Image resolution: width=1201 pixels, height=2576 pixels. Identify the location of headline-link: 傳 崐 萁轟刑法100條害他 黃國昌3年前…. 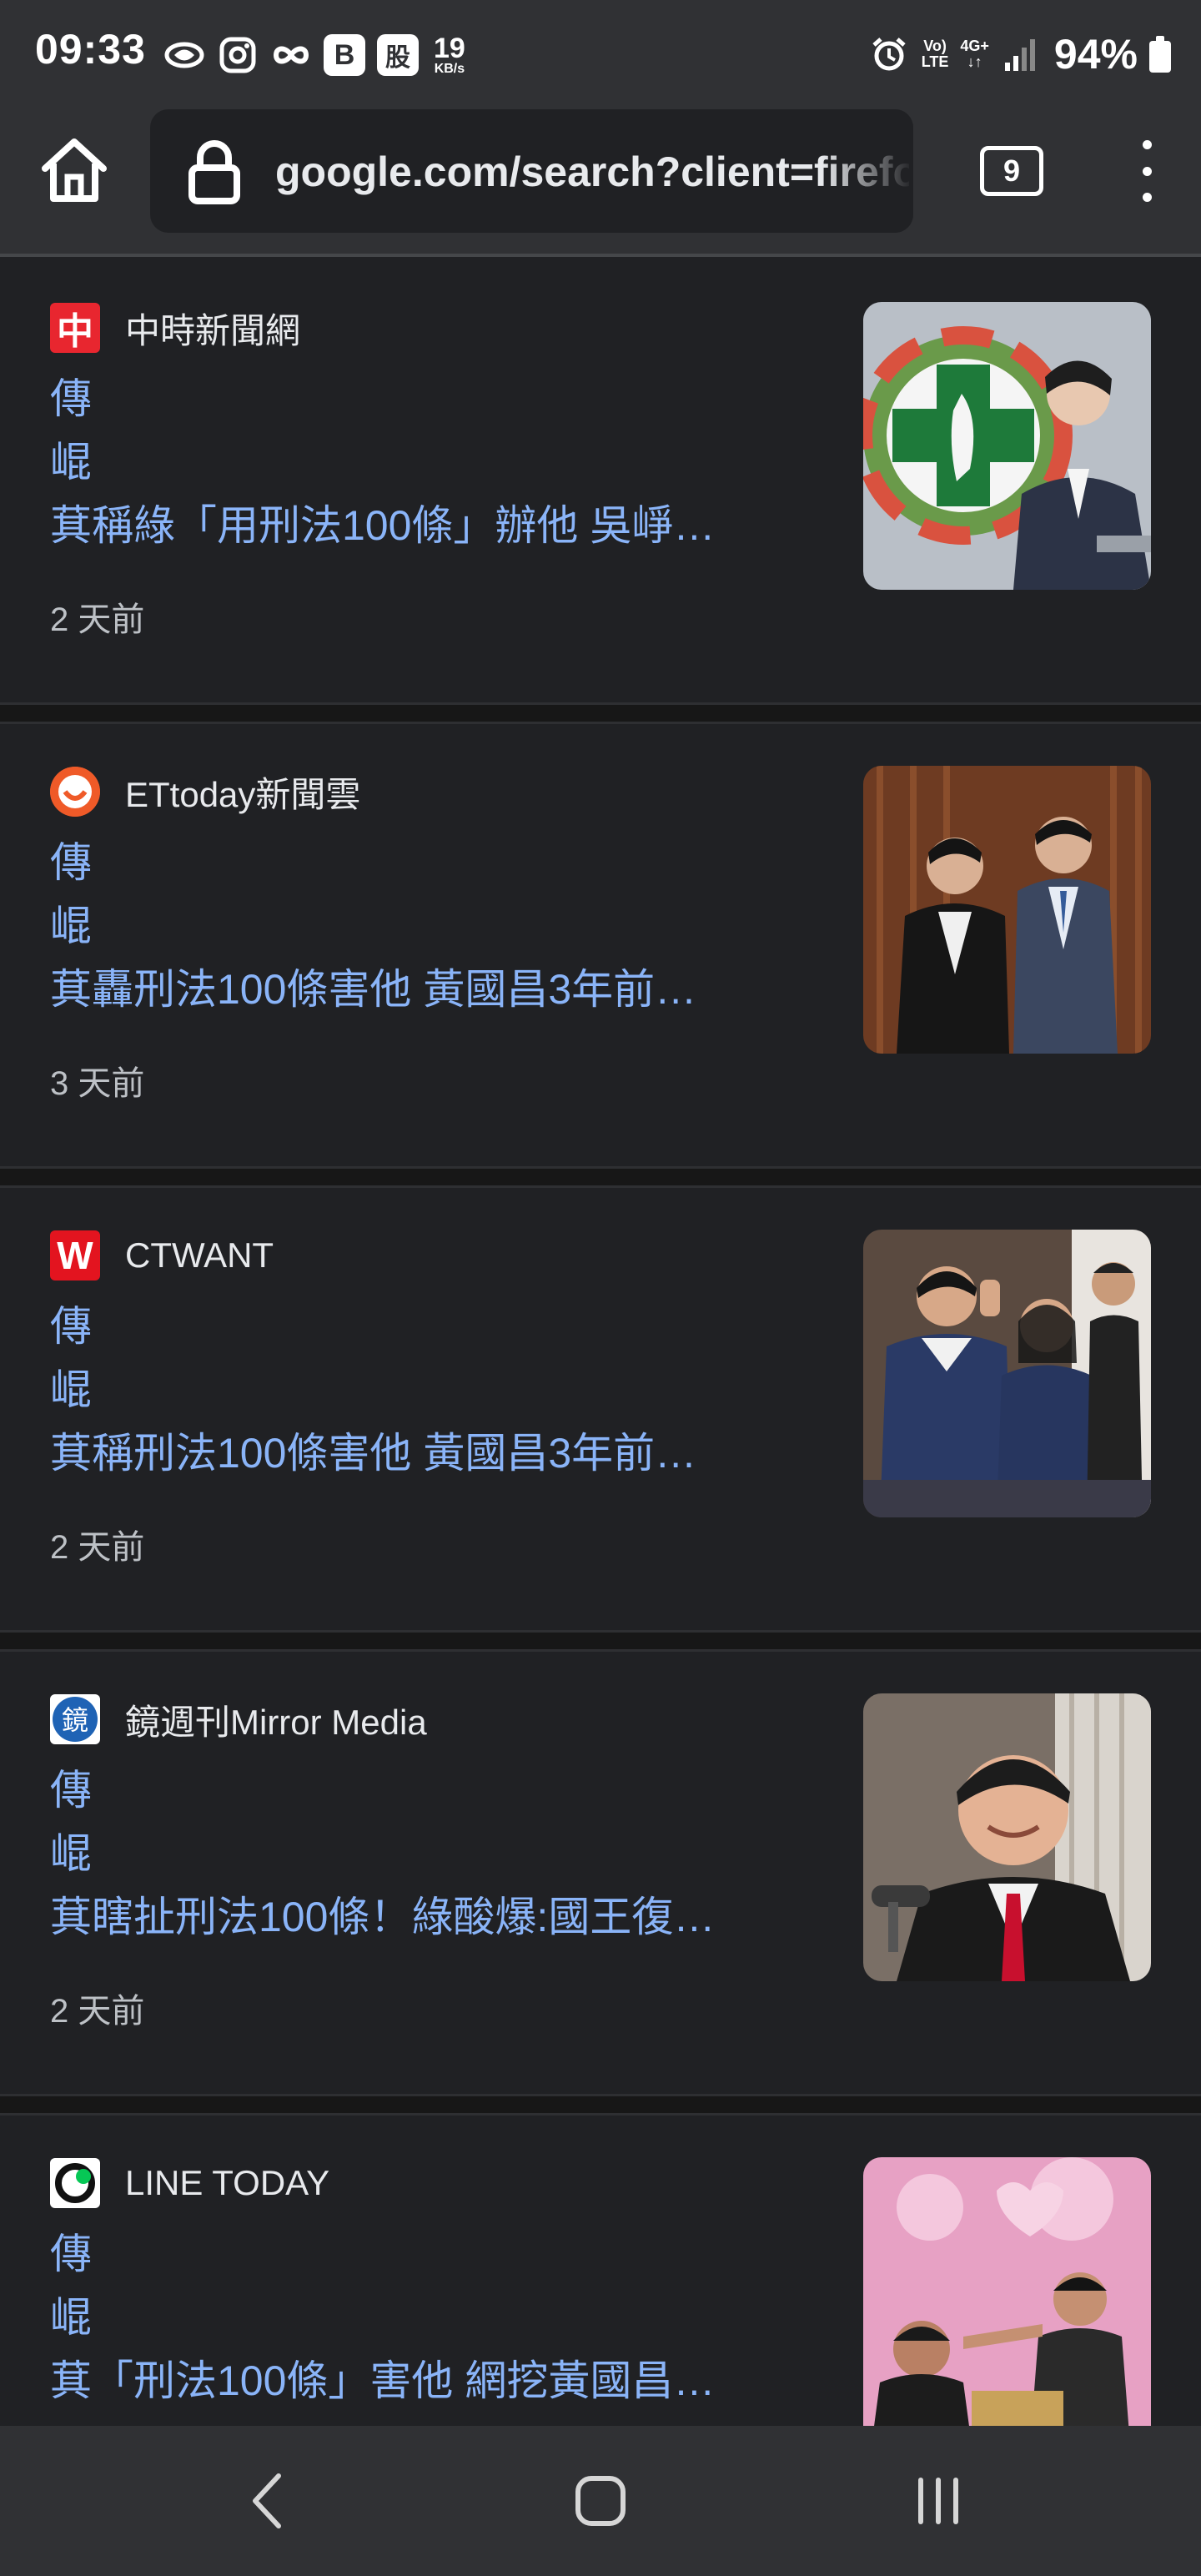
(433, 926).